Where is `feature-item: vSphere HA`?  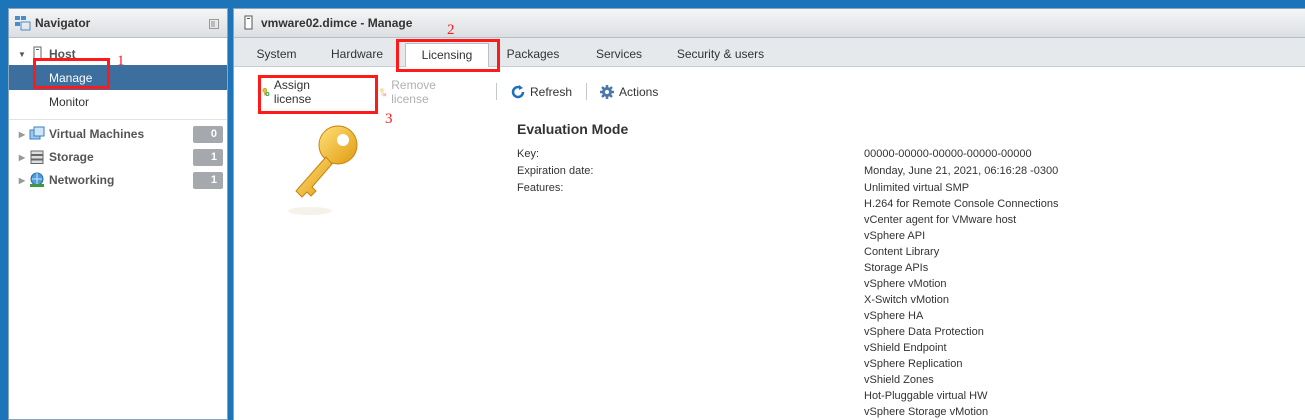 feature-item: vSphere HA is located at coordinates (894, 316).